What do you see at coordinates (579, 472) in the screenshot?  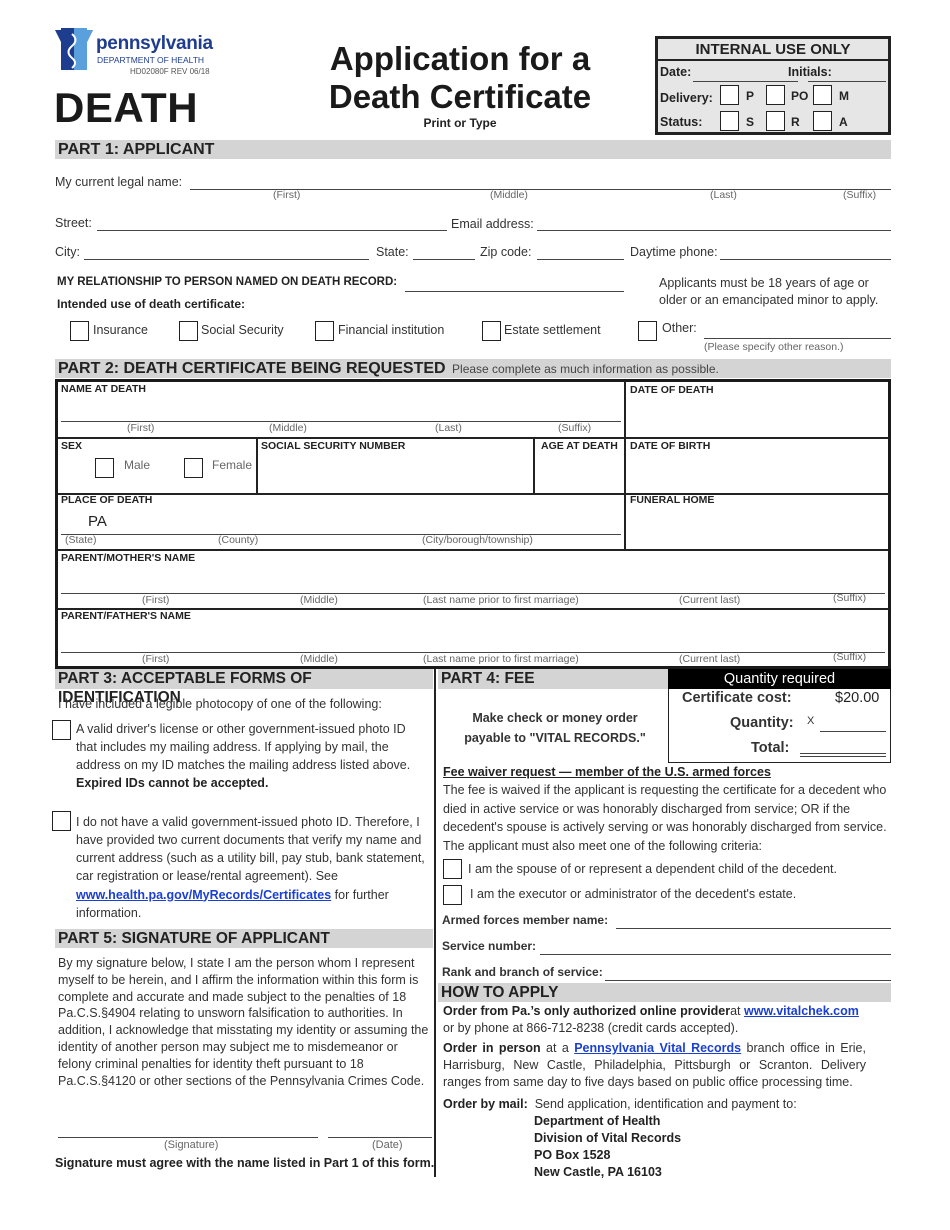 I see `age-at-death-input` at bounding box center [579, 472].